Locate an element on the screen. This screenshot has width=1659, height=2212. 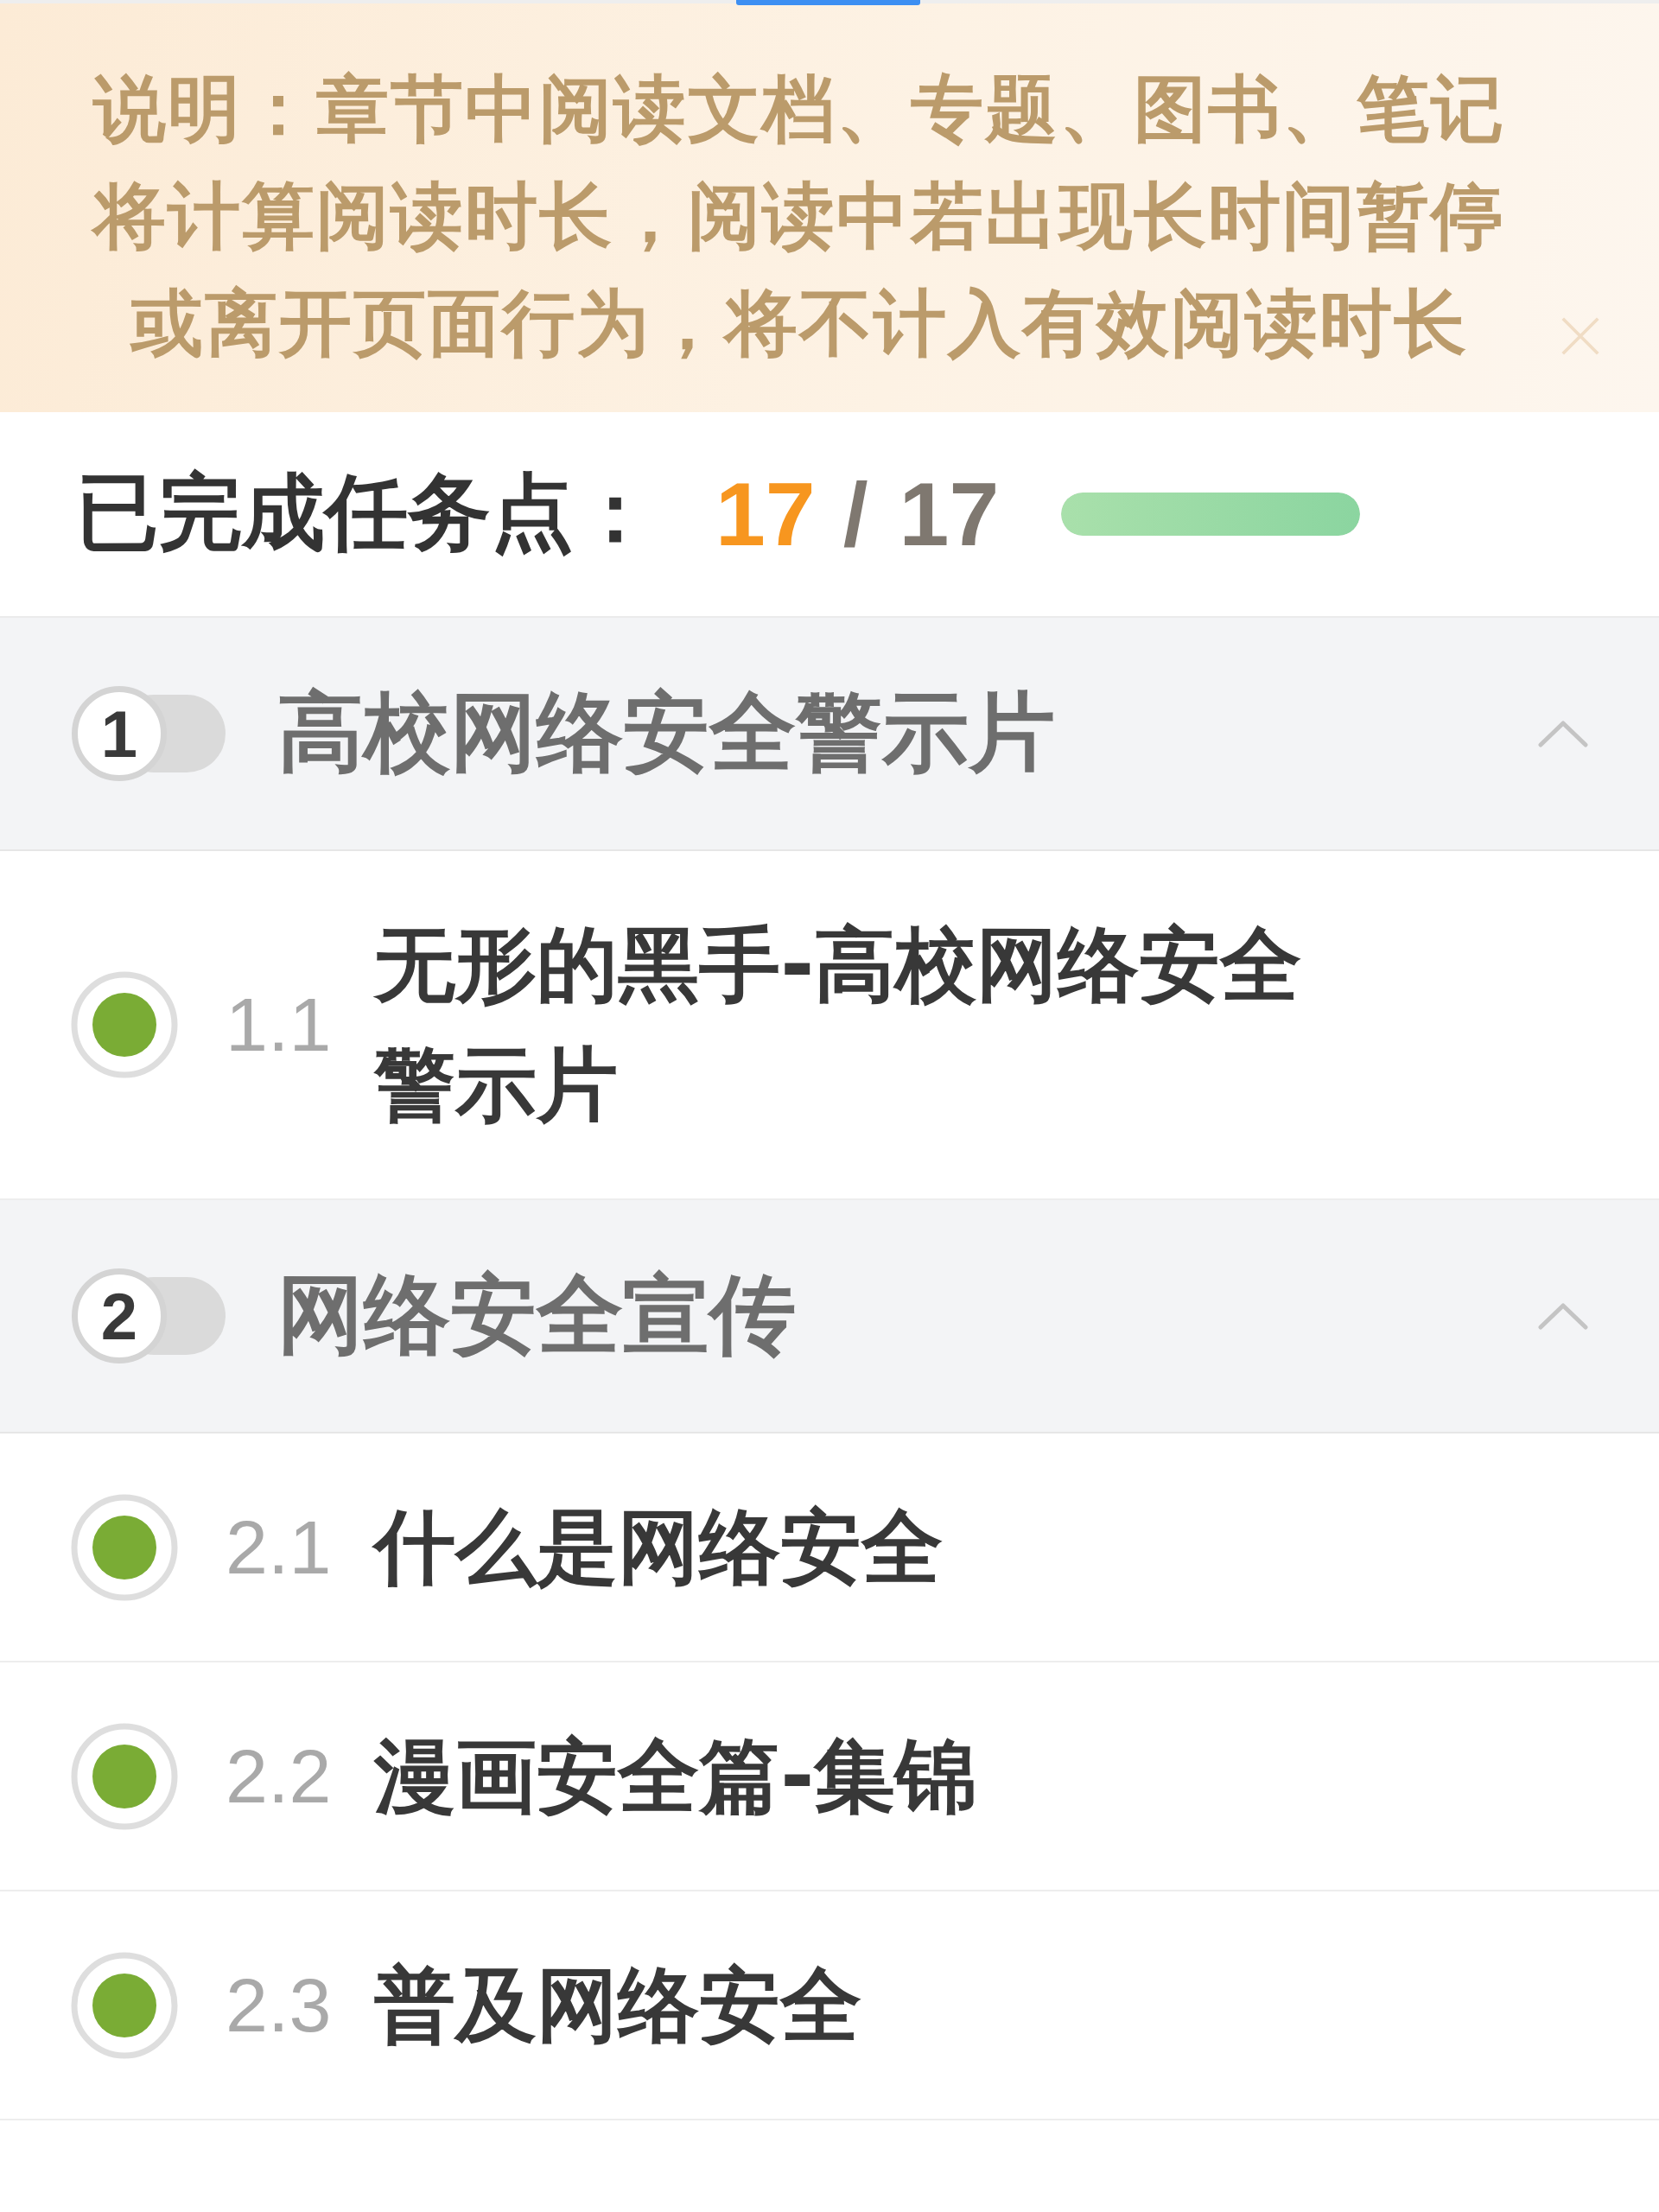
notice-text: 说明：章节中阅读文档、专题、图书、笔记将计算阅读时长，阅读中若出现长时间暂停或离开页面行为，将不计入有效阅读时长 is located at coordinates (799, 216).